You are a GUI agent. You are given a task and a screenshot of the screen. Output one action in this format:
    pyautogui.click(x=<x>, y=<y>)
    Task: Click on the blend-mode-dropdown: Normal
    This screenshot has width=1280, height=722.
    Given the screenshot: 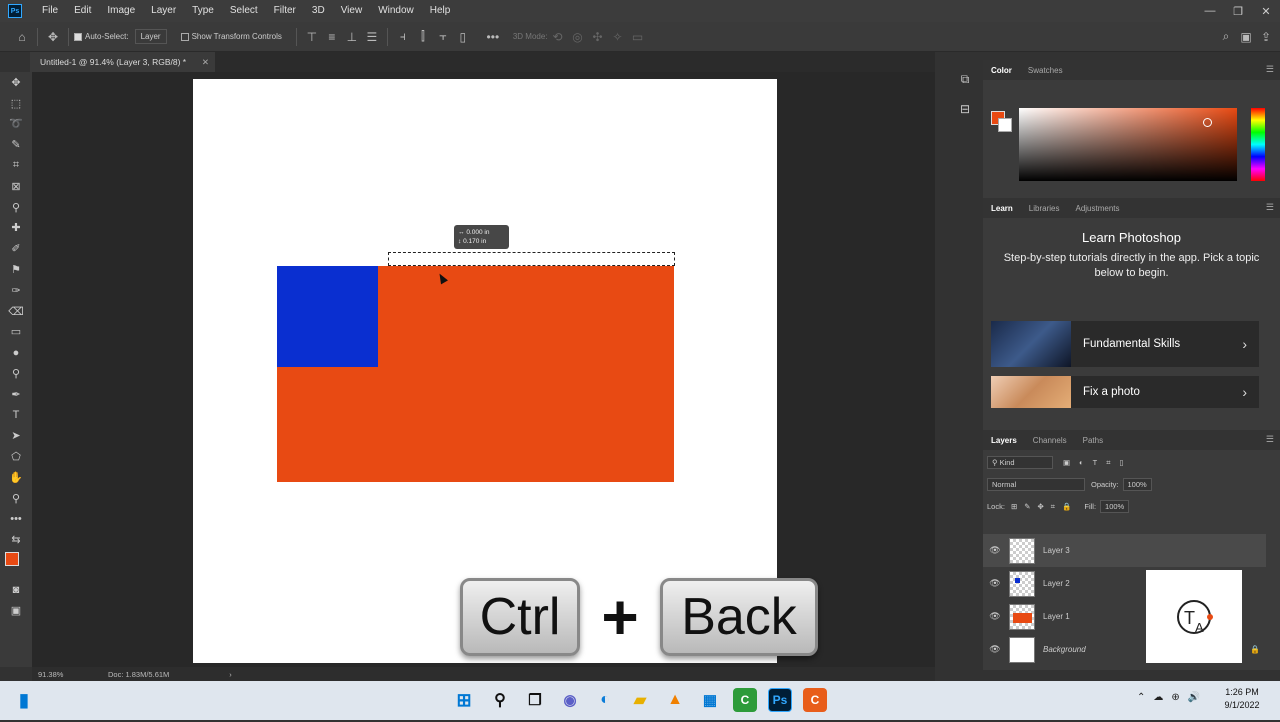 What is the action you would take?
    pyautogui.click(x=1036, y=484)
    